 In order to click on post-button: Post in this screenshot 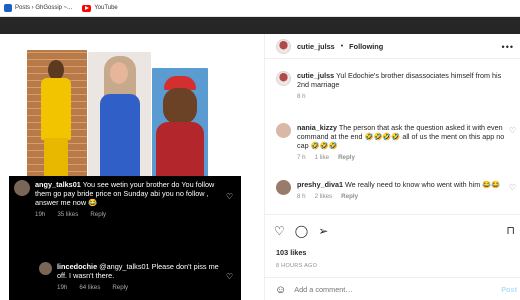, I will do `click(509, 289)`.